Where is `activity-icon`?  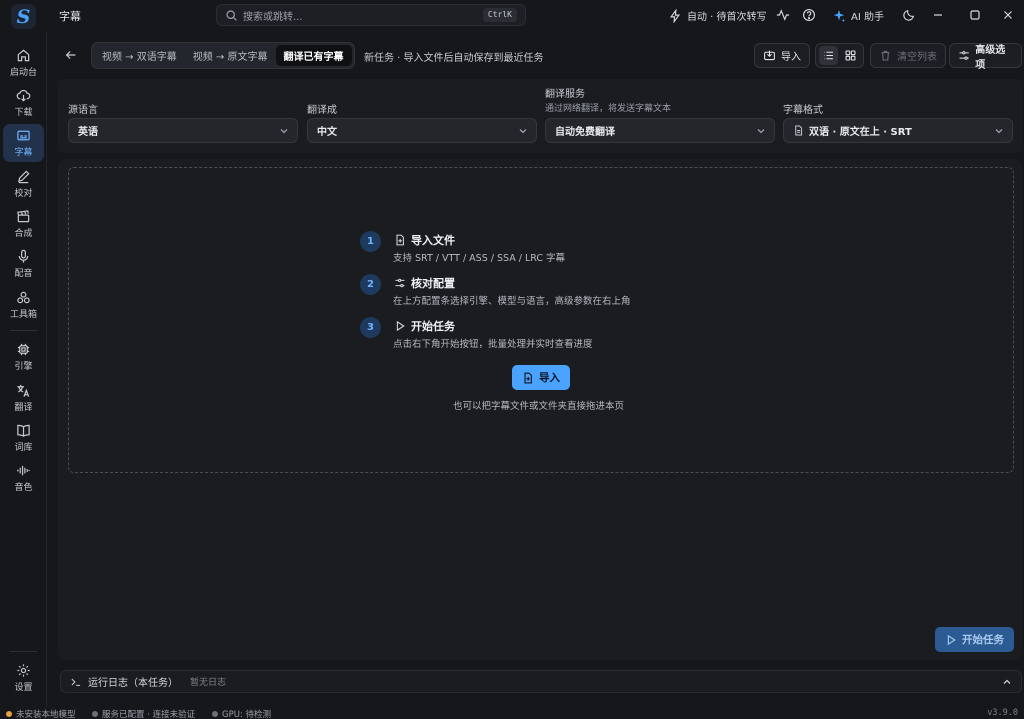
activity-icon is located at coordinates (783, 15).